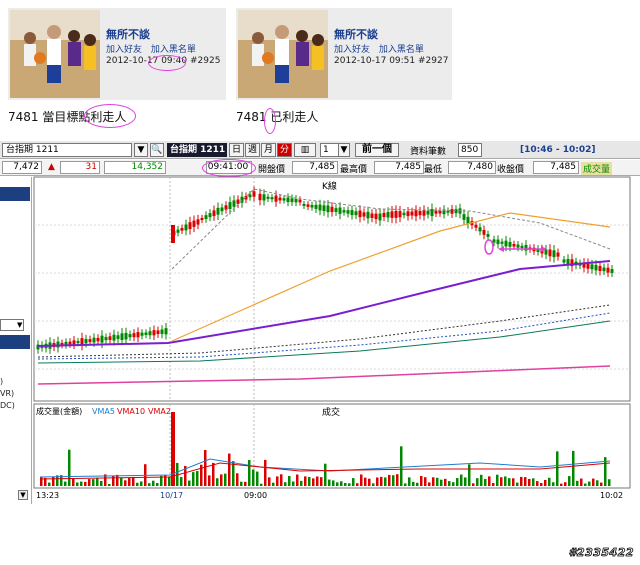  What do you see at coordinates (253, 117) in the screenshot?
I see `post-text: 7481` at bounding box center [253, 117].